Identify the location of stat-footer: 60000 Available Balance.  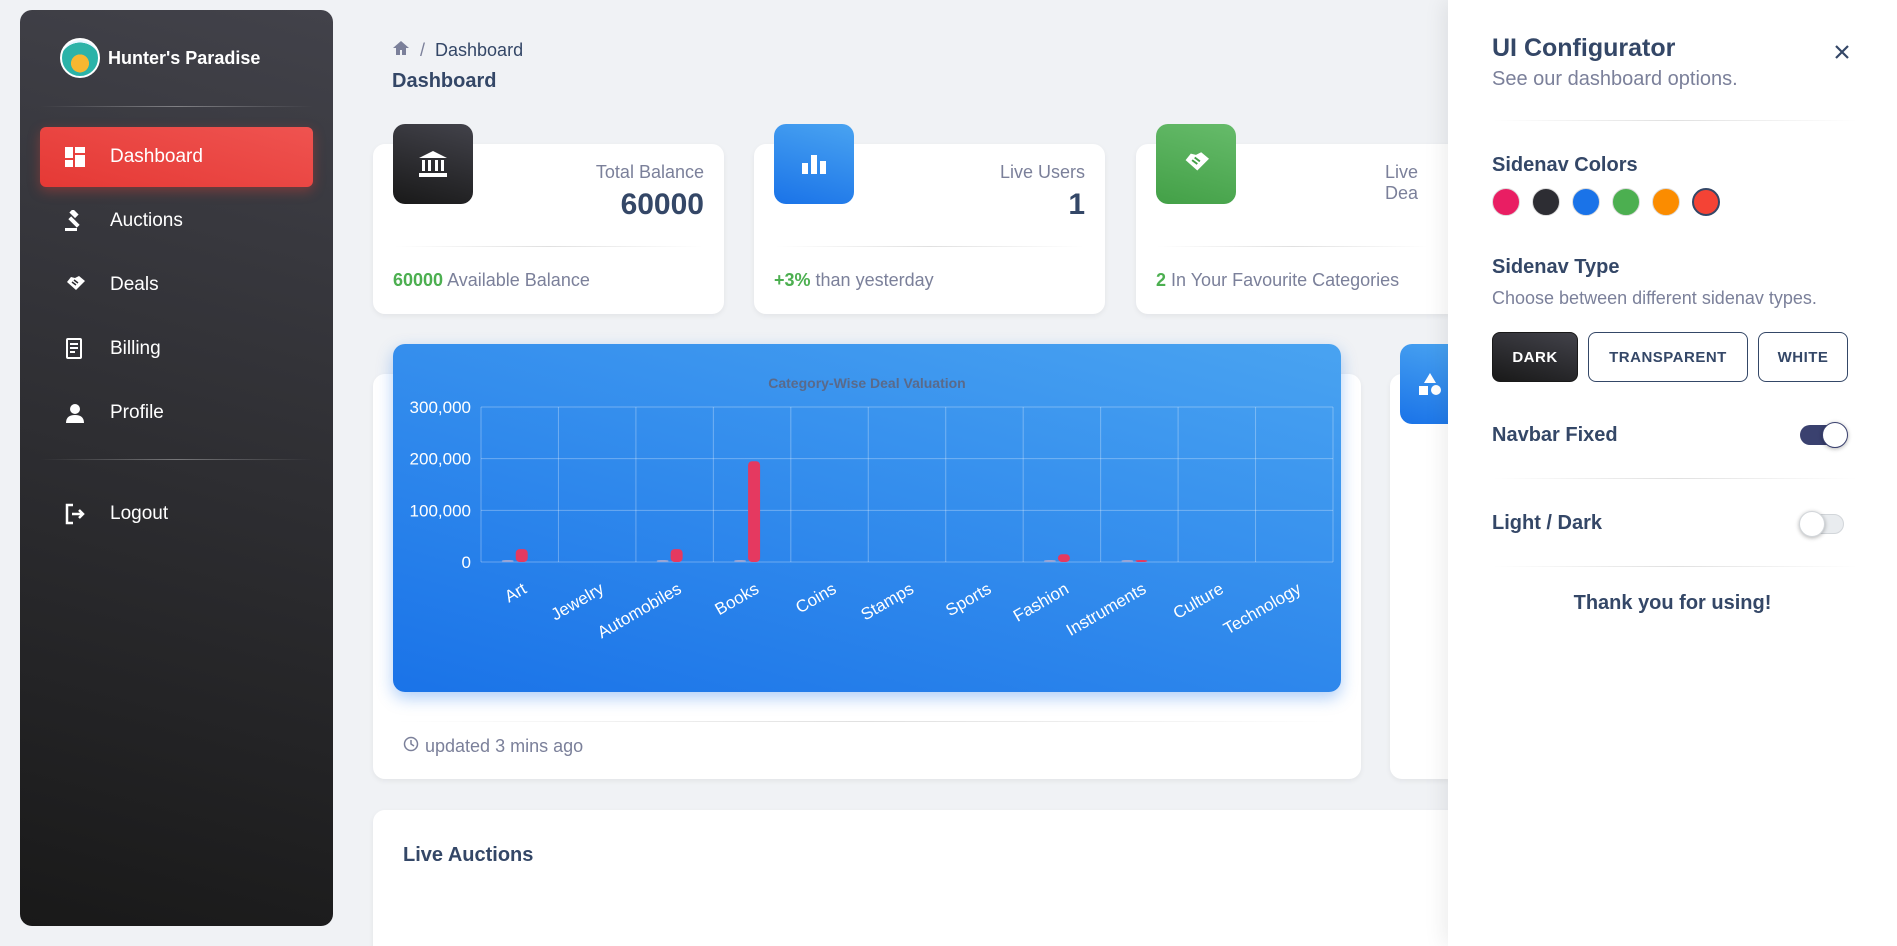
(491, 280).